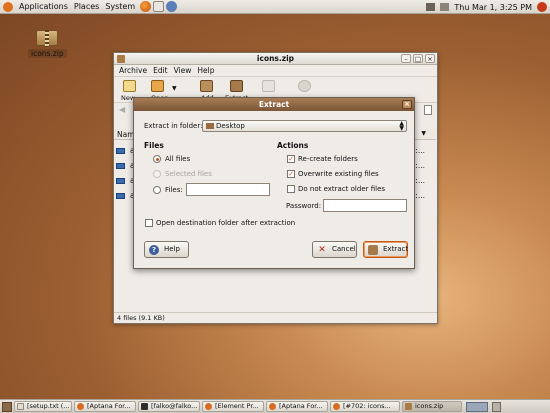 The height and width of the screenshot is (413, 550). I want to click on help-launcher-icon, so click(172, 6).